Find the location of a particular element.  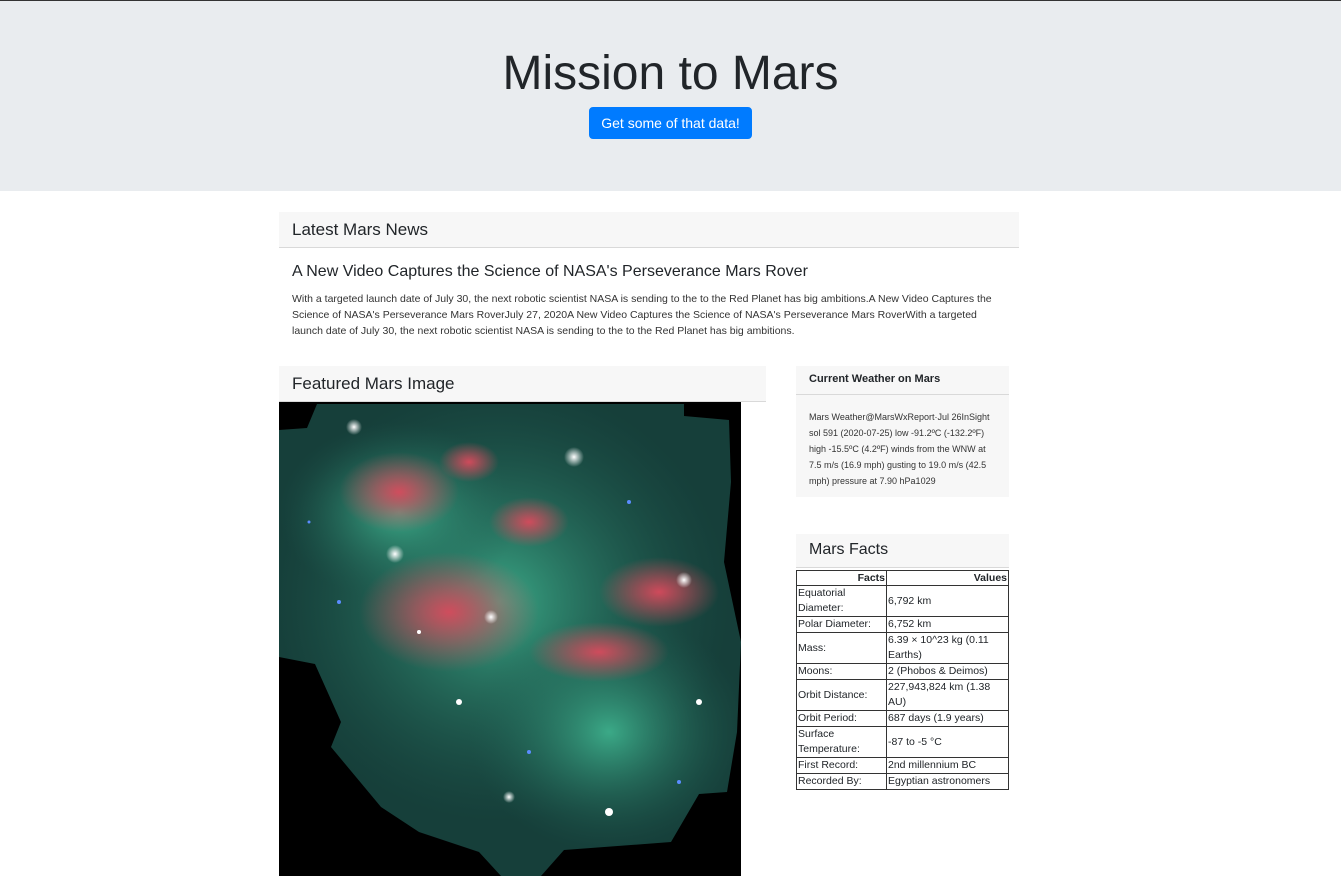

fact-label: Orbit Period: is located at coordinates (841, 718).